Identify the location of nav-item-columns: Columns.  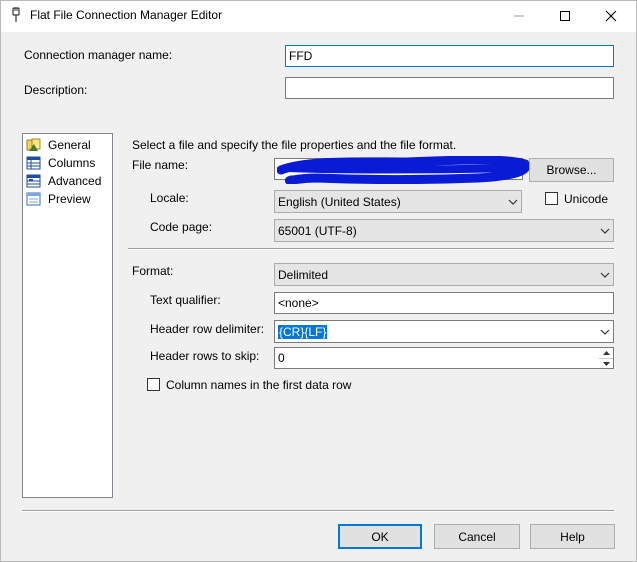
(60, 163).